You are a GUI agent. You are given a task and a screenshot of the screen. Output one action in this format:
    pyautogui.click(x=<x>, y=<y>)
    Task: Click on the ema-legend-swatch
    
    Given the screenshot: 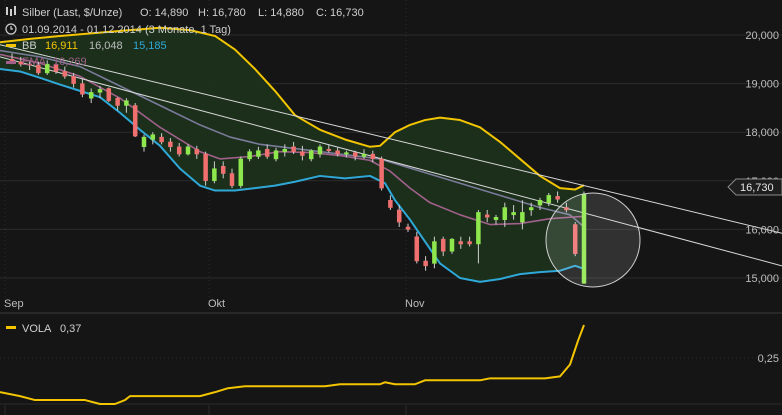 What is the action you would take?
    pyautogui.click(x=11, y=62)
    